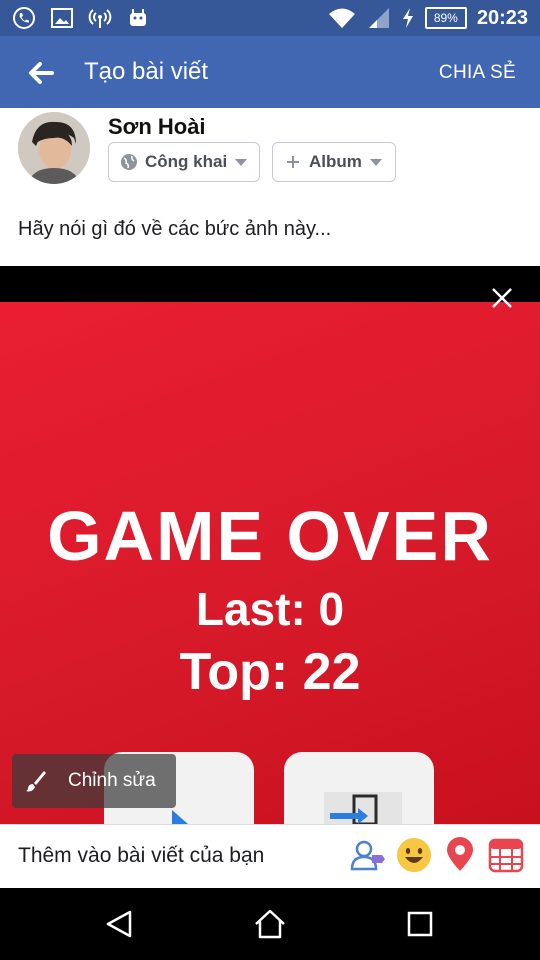  What do you see at coordinates (414, 855) in the screenshot?
I see `feeling-emoji-icon` at bounding box center [414, 855].